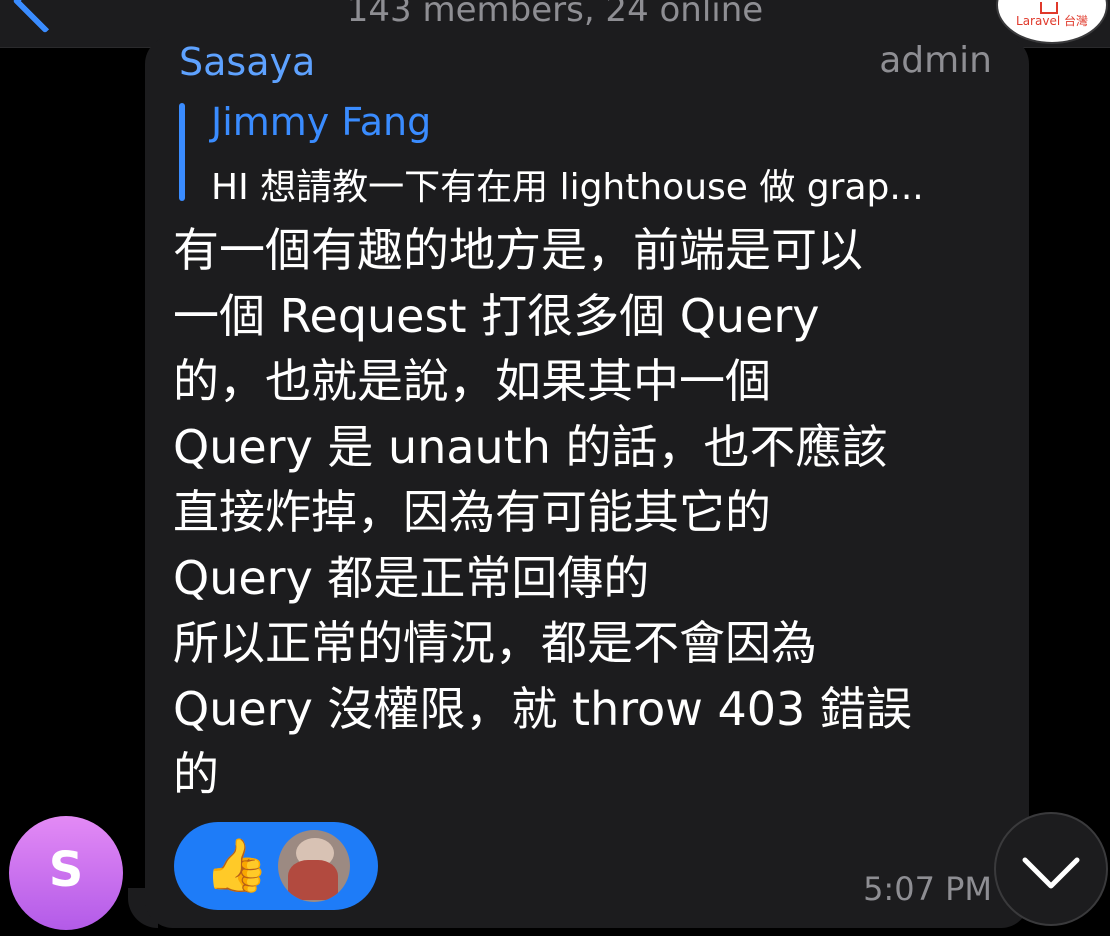 The height and width of the screenshot is (936, 1110). Describe the element at coordinates (495, 643) in the screenshot. I see `message-line: 所以正常的情況，都是不會因為` at that location.